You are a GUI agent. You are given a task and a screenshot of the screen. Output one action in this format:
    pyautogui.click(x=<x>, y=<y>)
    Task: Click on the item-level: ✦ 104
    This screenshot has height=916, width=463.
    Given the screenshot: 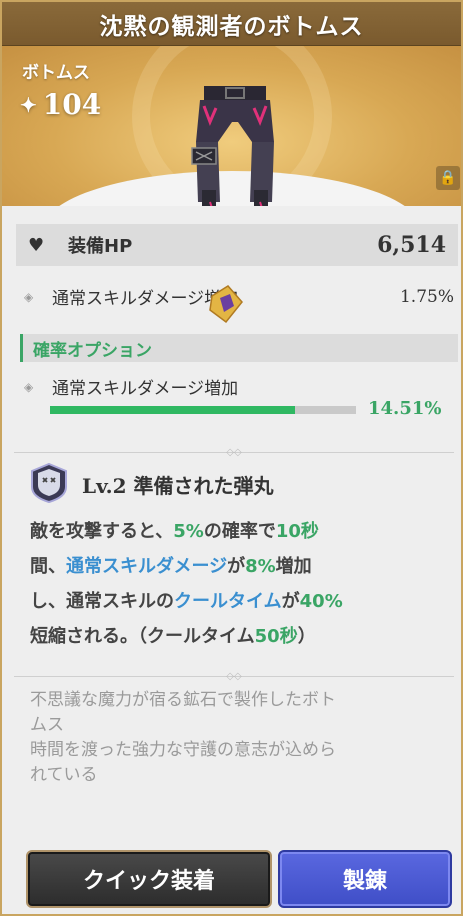 What is the action you would take?
    pyautogui.click(x=60, y=104)
    